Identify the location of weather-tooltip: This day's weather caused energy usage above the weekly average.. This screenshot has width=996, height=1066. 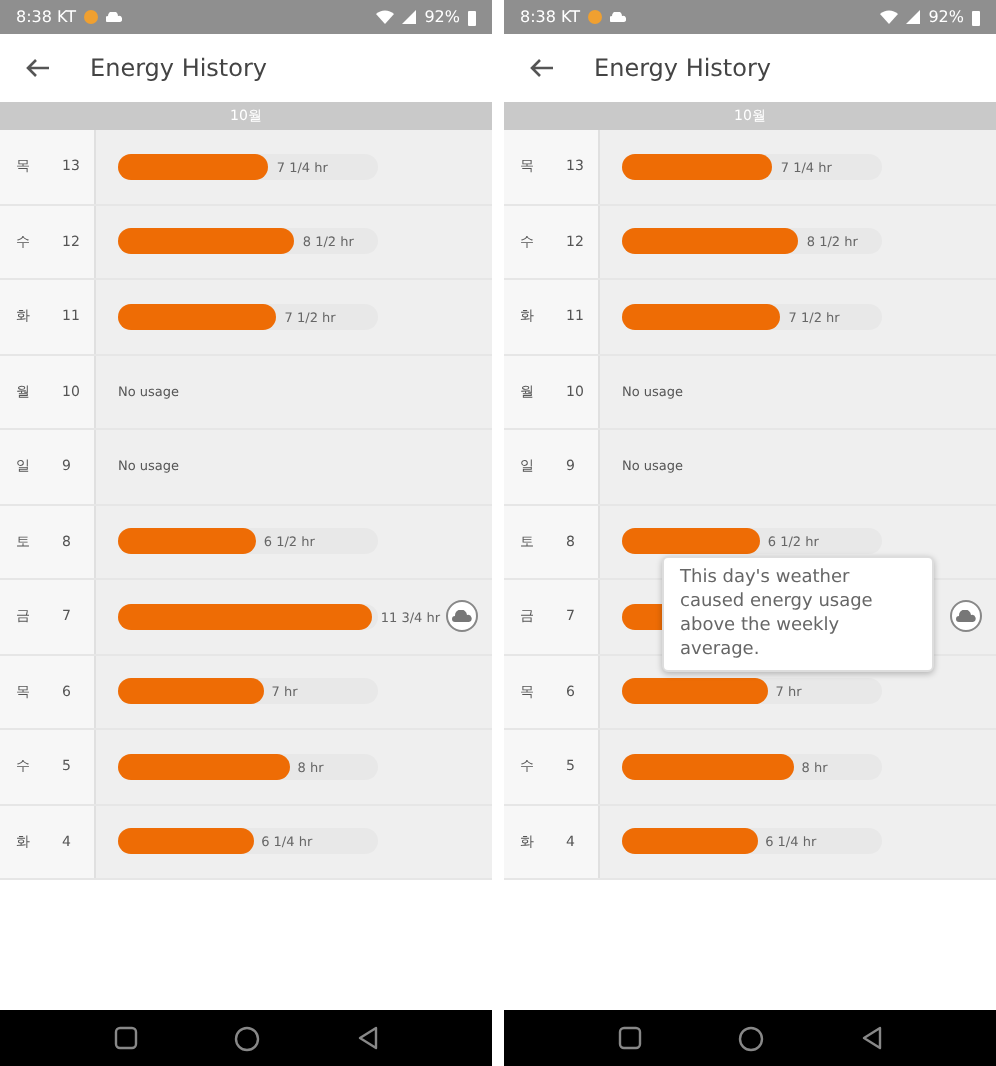
(798, 614).